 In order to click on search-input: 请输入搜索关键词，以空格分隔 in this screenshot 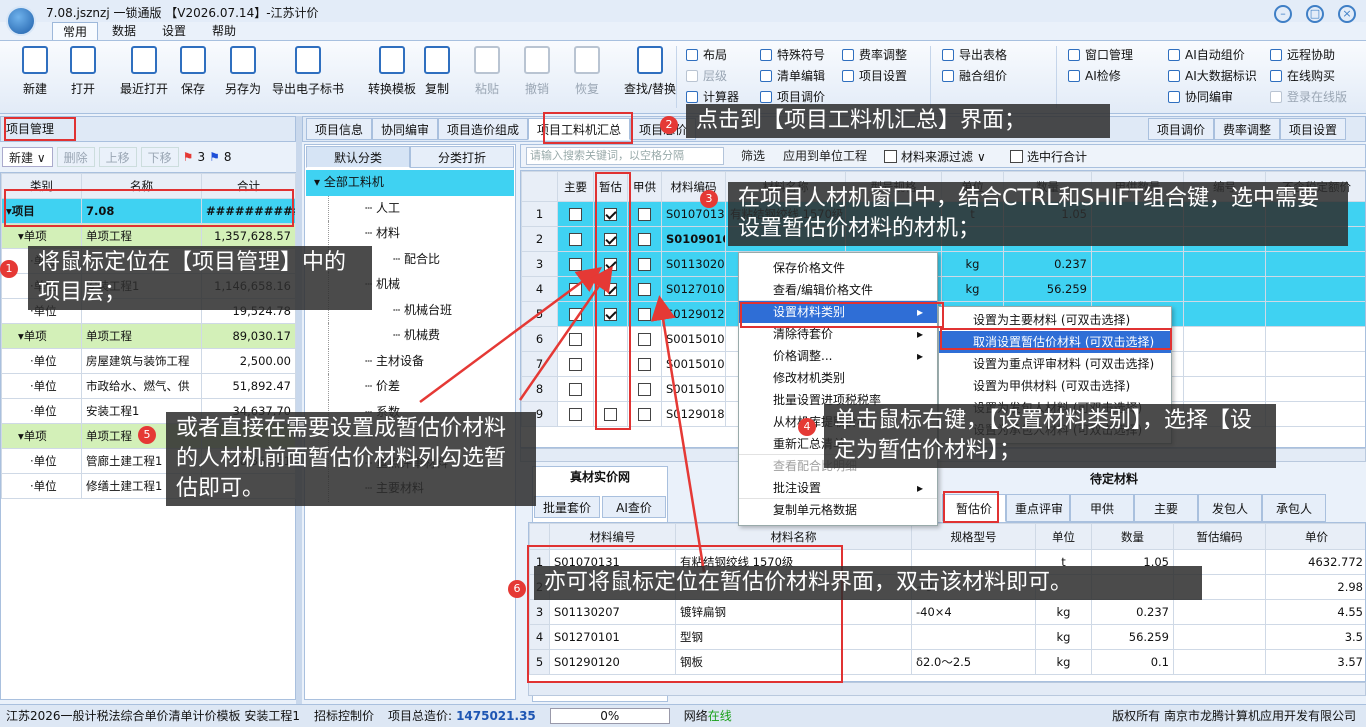, I will do `click(625, 156)`.